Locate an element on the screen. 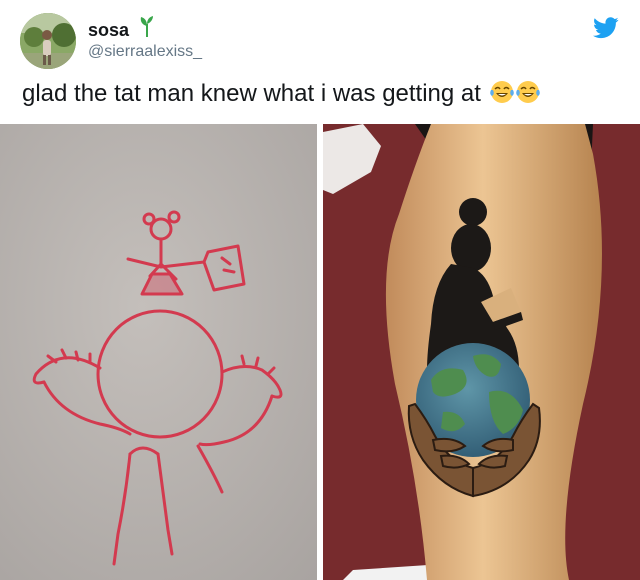  avatar is located at coordinates (48, 41).